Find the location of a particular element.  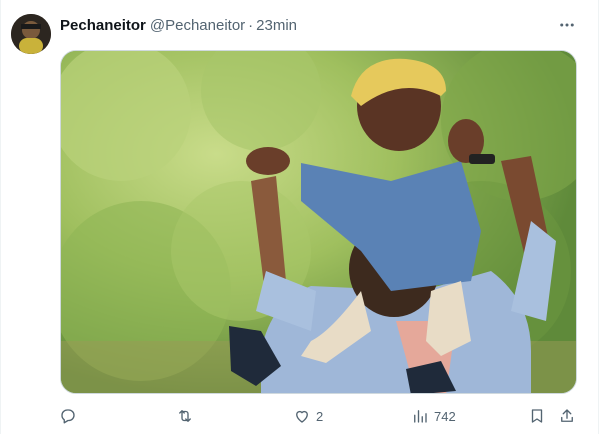

tweet-header: Pechaneitor @Pechaneitor · 23min is located at coordinates (178, 25).